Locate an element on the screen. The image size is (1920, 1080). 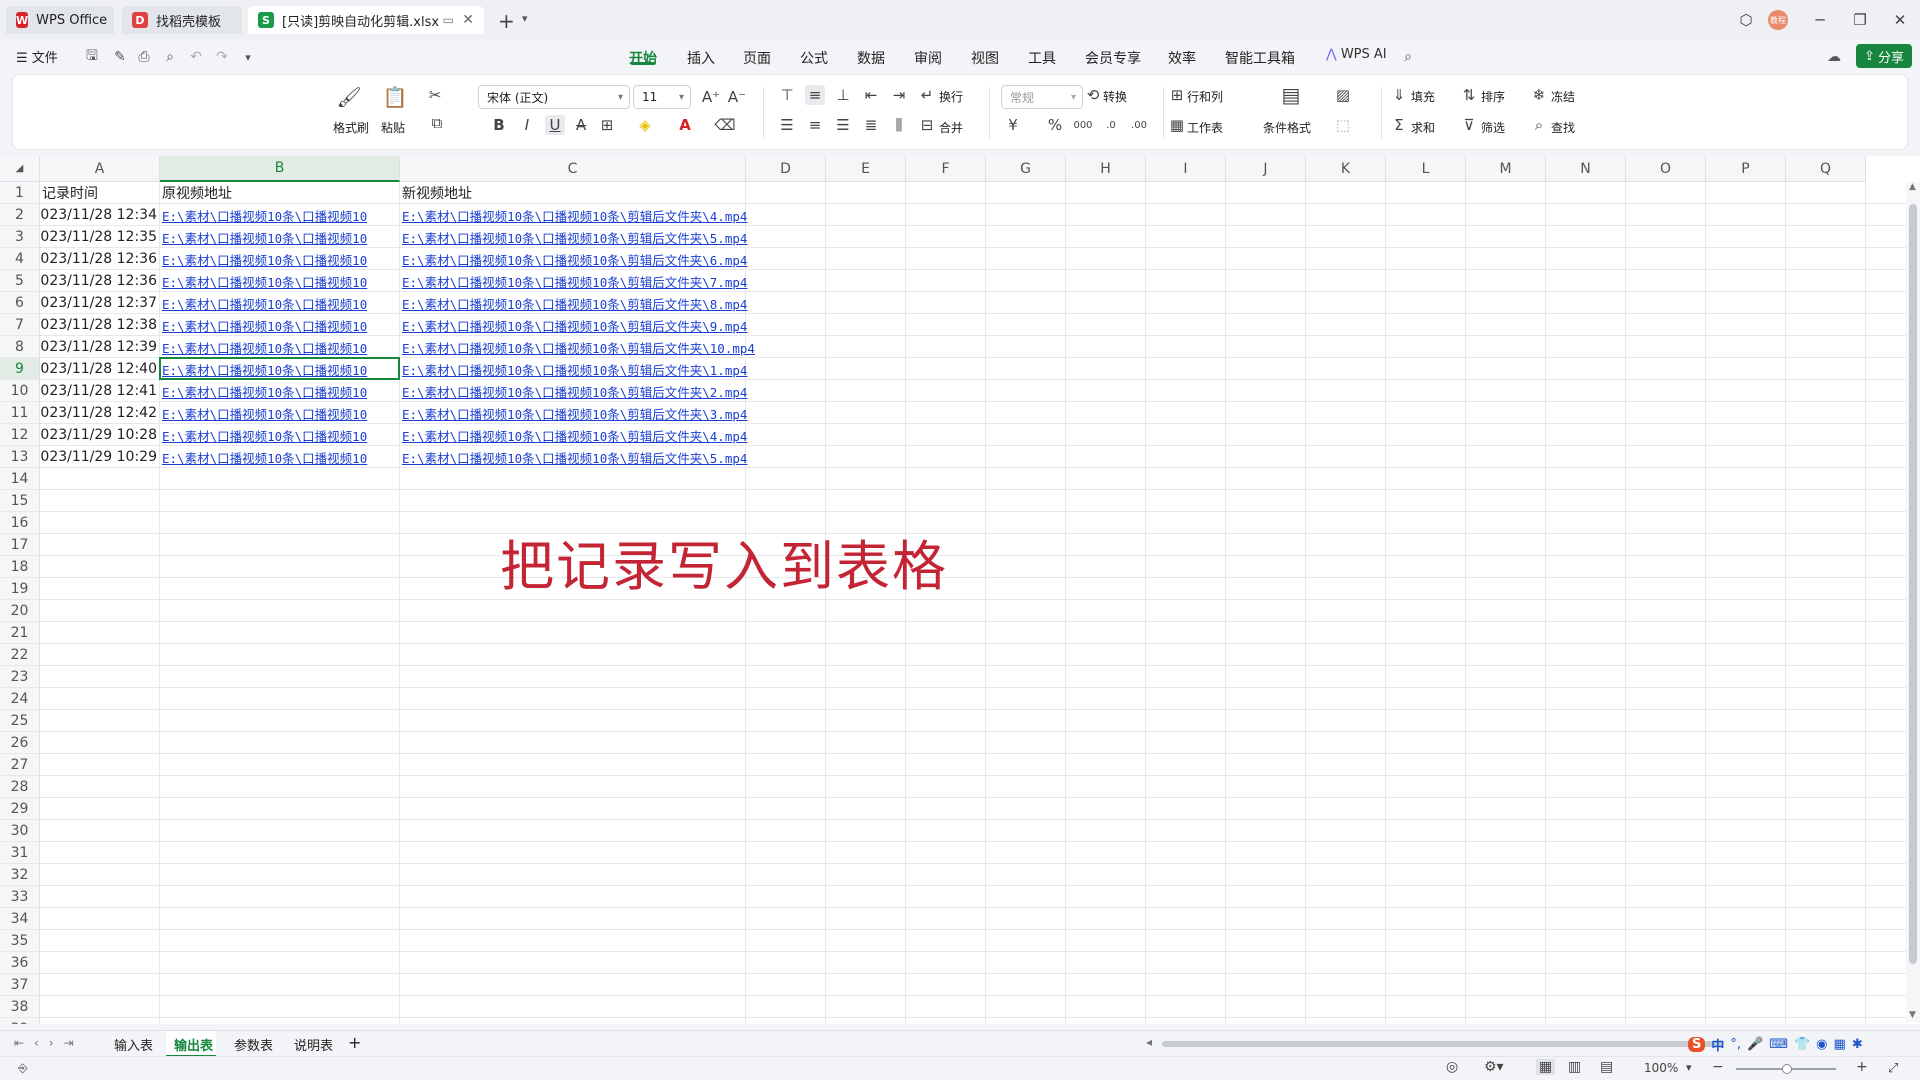
column-header-j: J is located at coordinates (1266, 169).